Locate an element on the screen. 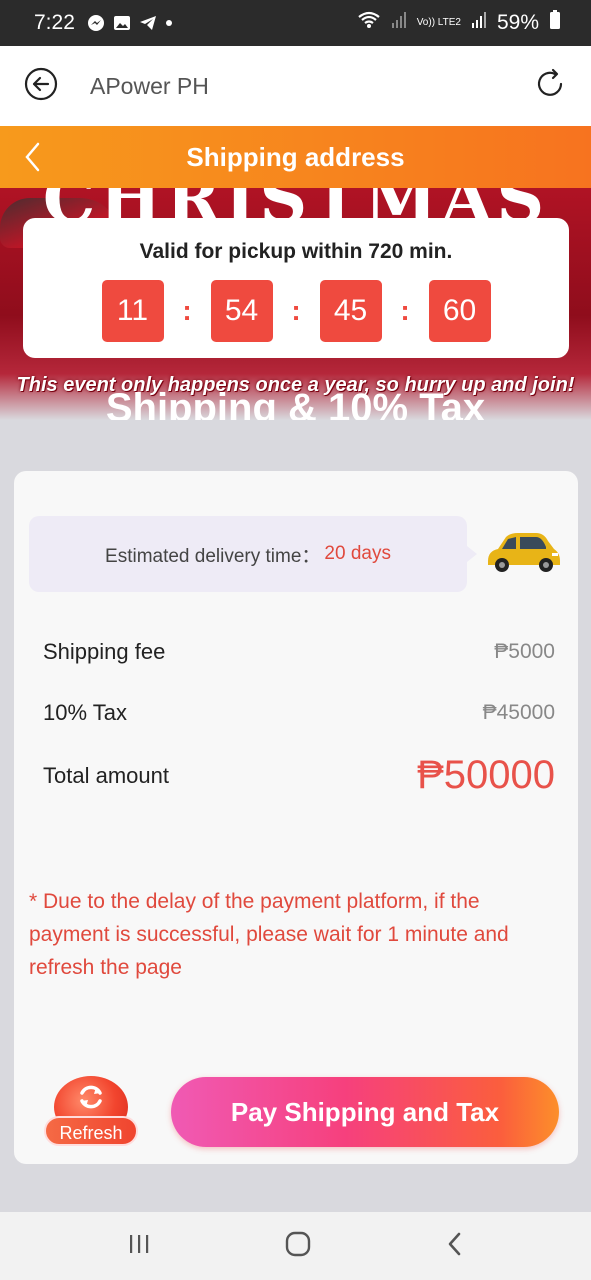 The image size is (591, 1280). recents-icon is located at coordinates (139, 1246).